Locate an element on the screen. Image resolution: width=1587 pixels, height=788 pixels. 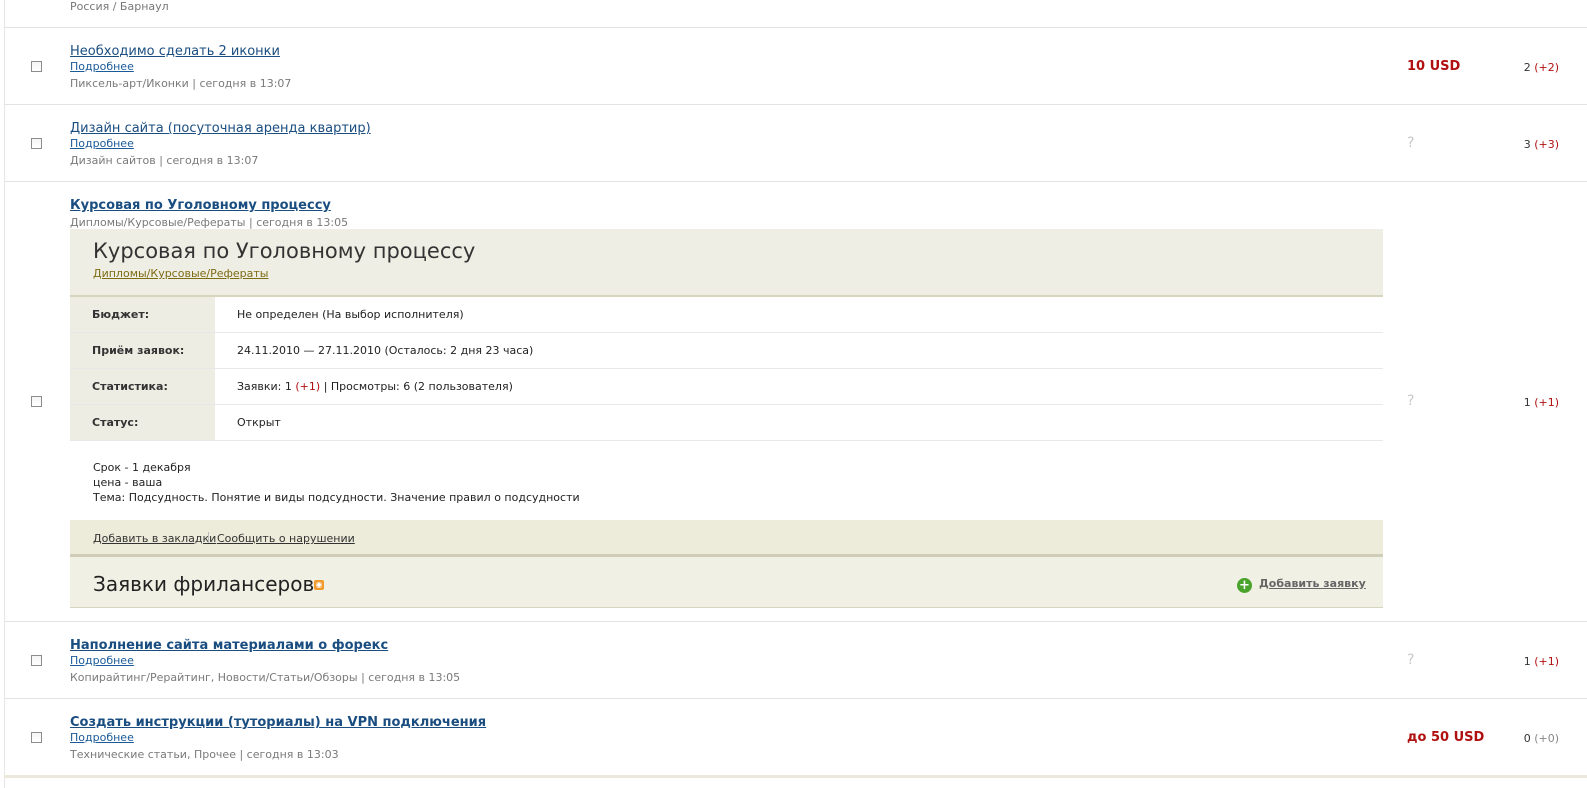
detail-category-link: Дипломы/Курсовые/Рефераты is located at coordinates (181, 273).